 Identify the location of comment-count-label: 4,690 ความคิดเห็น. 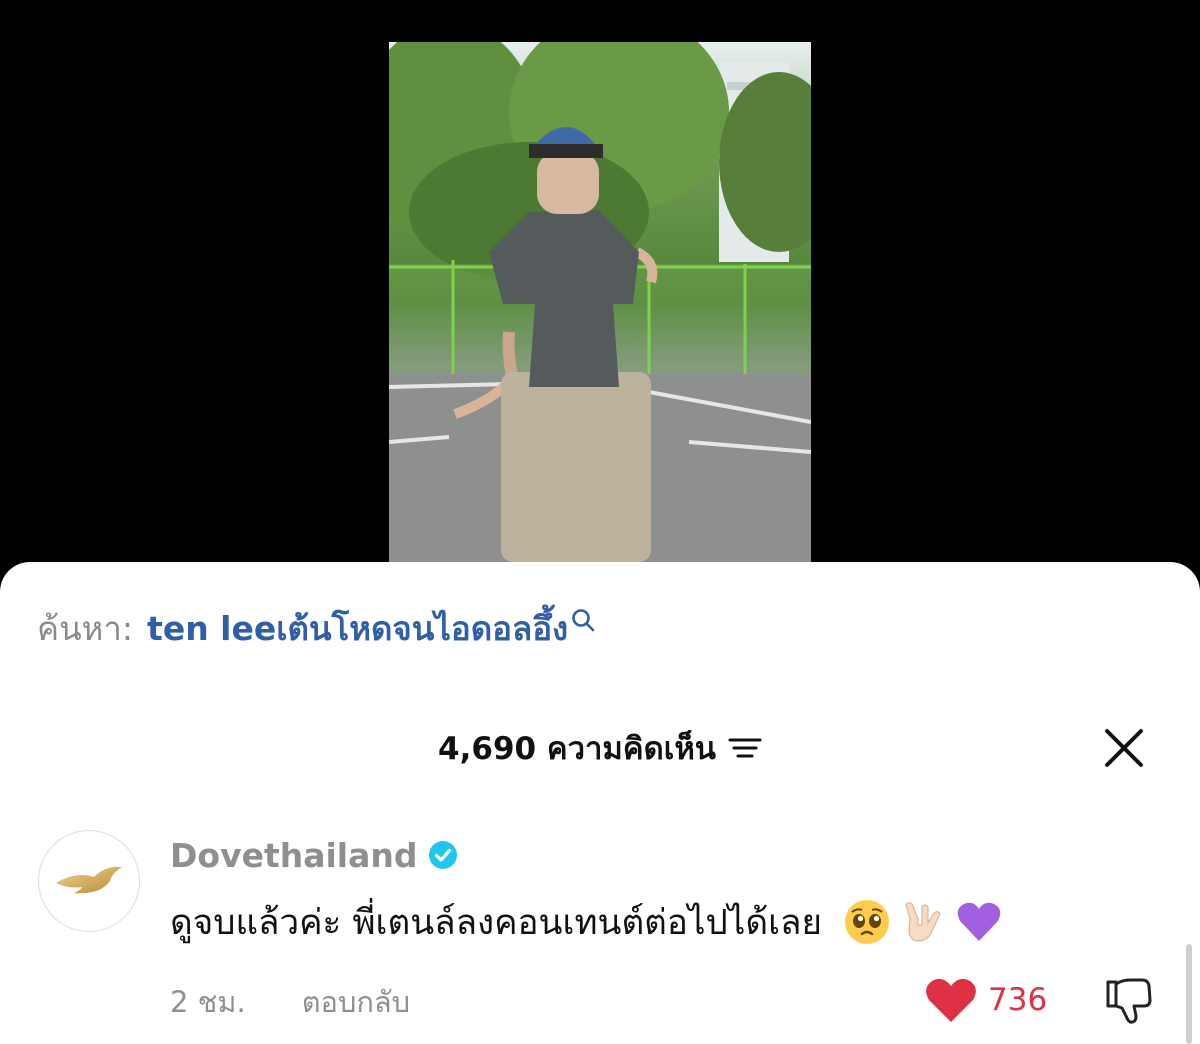
(577, 749).